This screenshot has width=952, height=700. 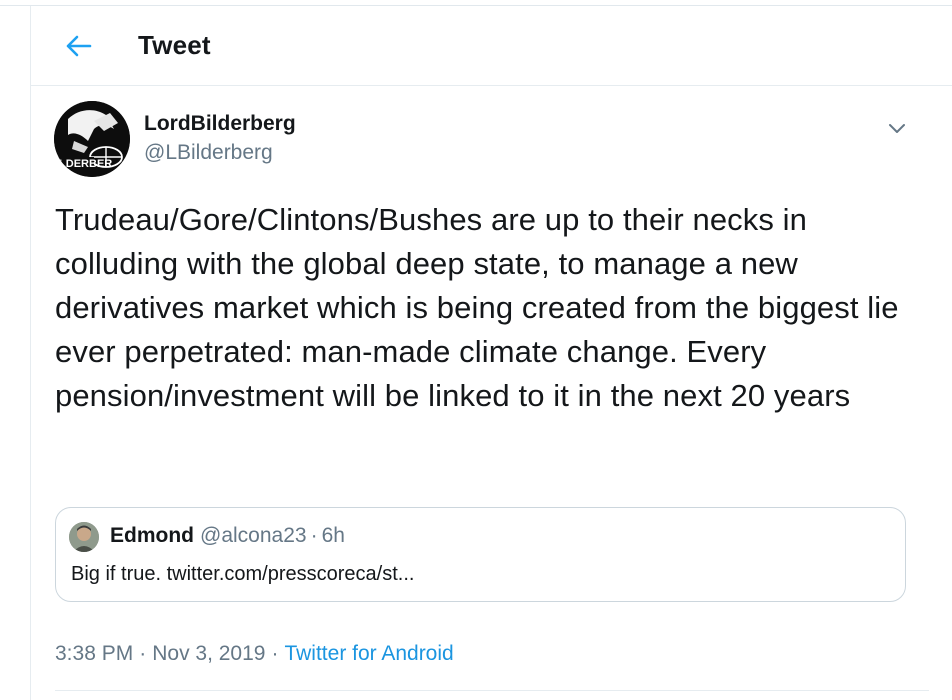 What do you see at coordinates (174, 45) in the screenshot?
I see `page-title: Tweet` at bounding box center [174, 45].